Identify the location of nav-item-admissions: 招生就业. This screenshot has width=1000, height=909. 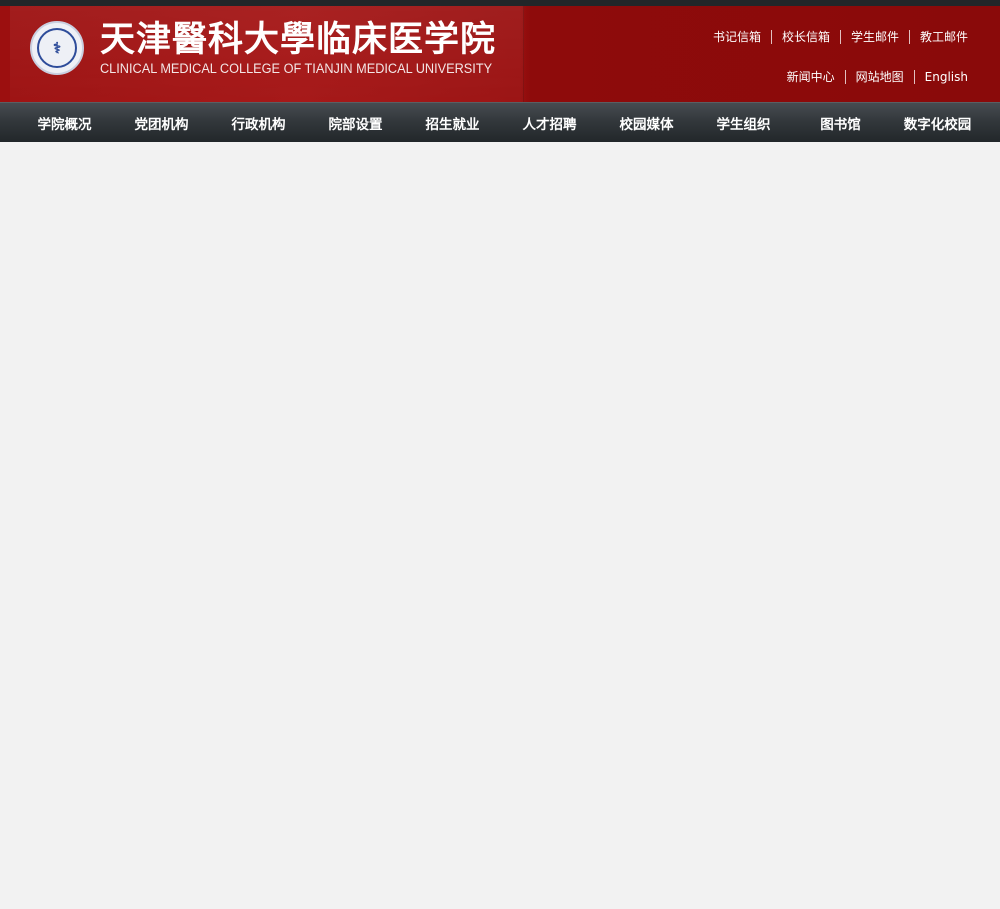
(452, 122).